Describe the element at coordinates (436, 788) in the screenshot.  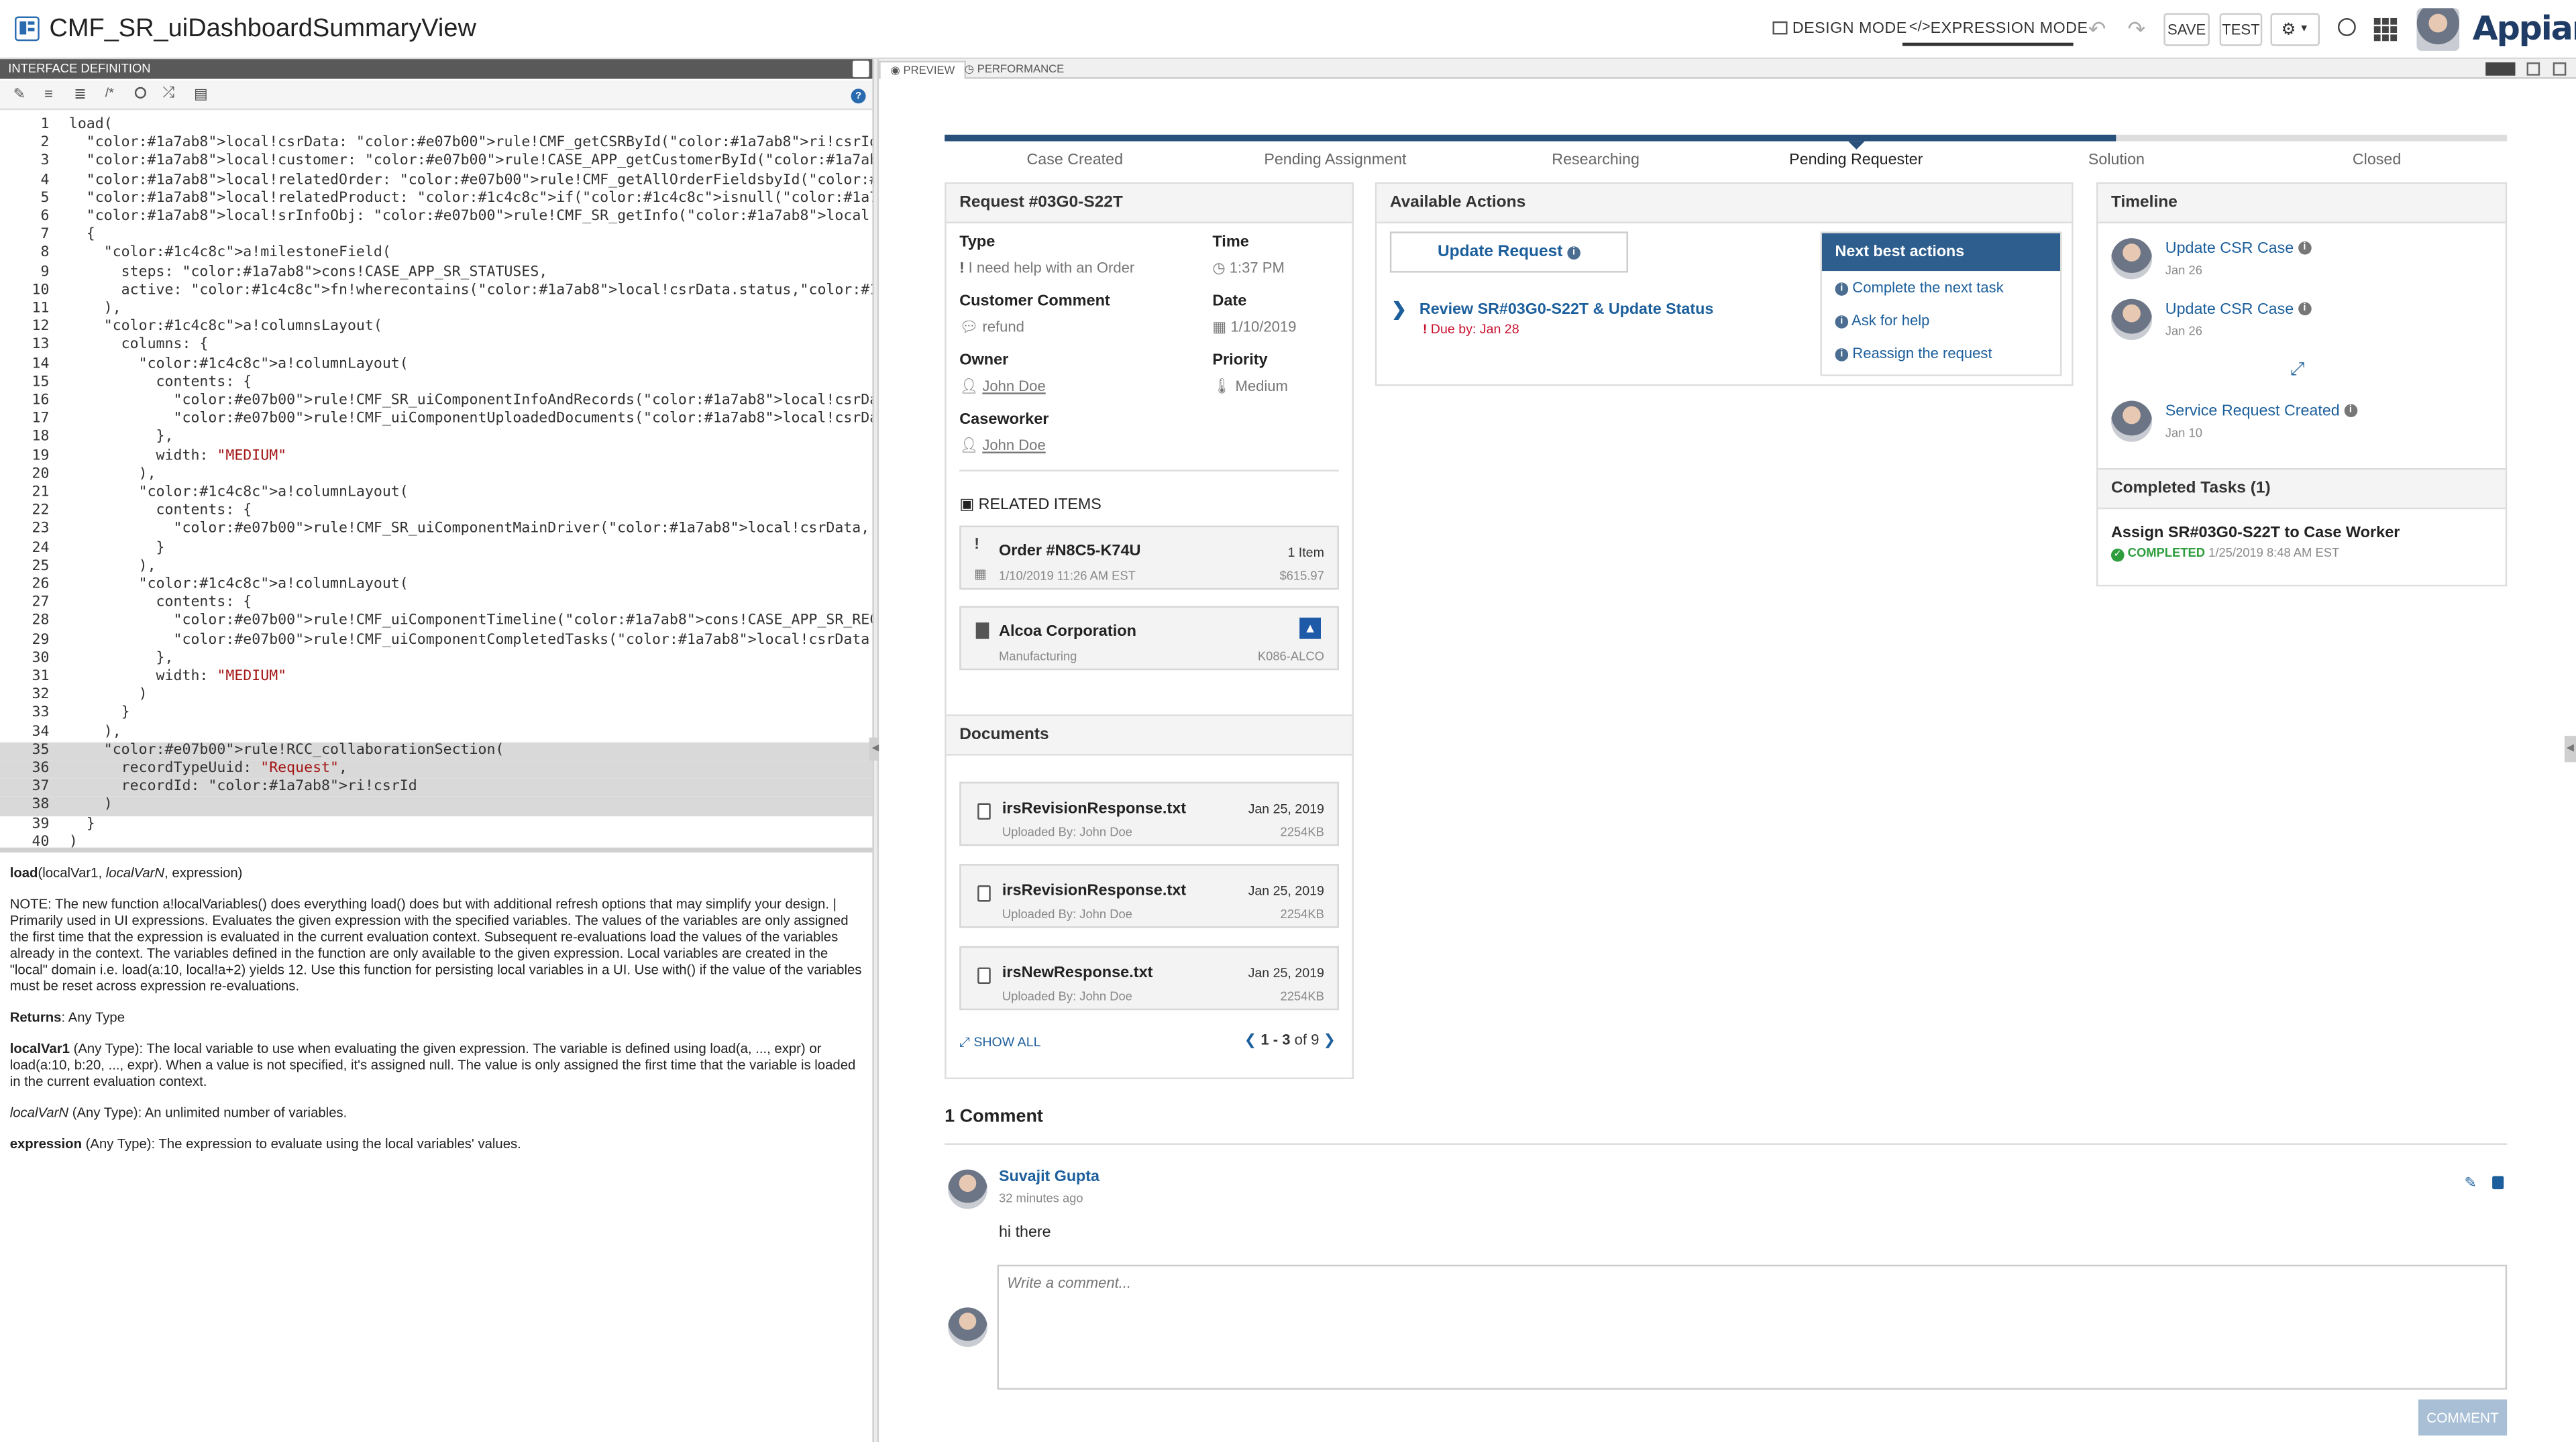
I see `code-line: 37 recordId: "color:#1a7ab8">ri!csrId` at that location.